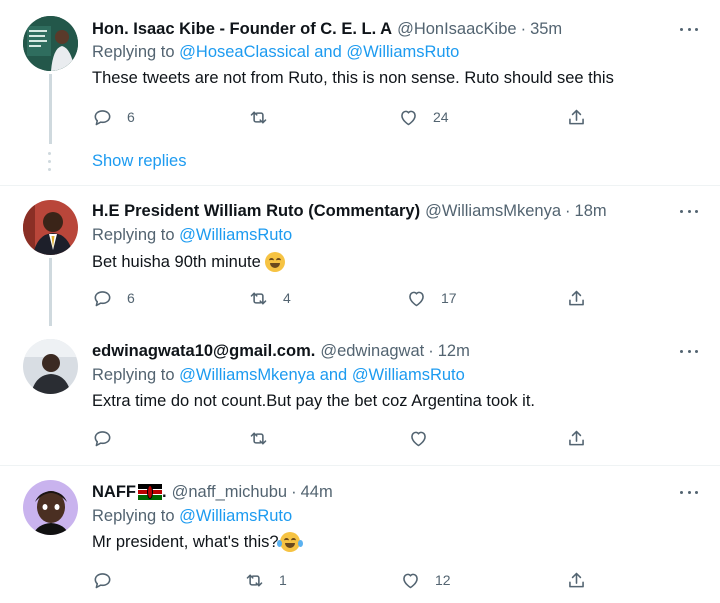 The image size is (720, 603). I want to click on tweet-actions: 6 24, so click(342, 117).